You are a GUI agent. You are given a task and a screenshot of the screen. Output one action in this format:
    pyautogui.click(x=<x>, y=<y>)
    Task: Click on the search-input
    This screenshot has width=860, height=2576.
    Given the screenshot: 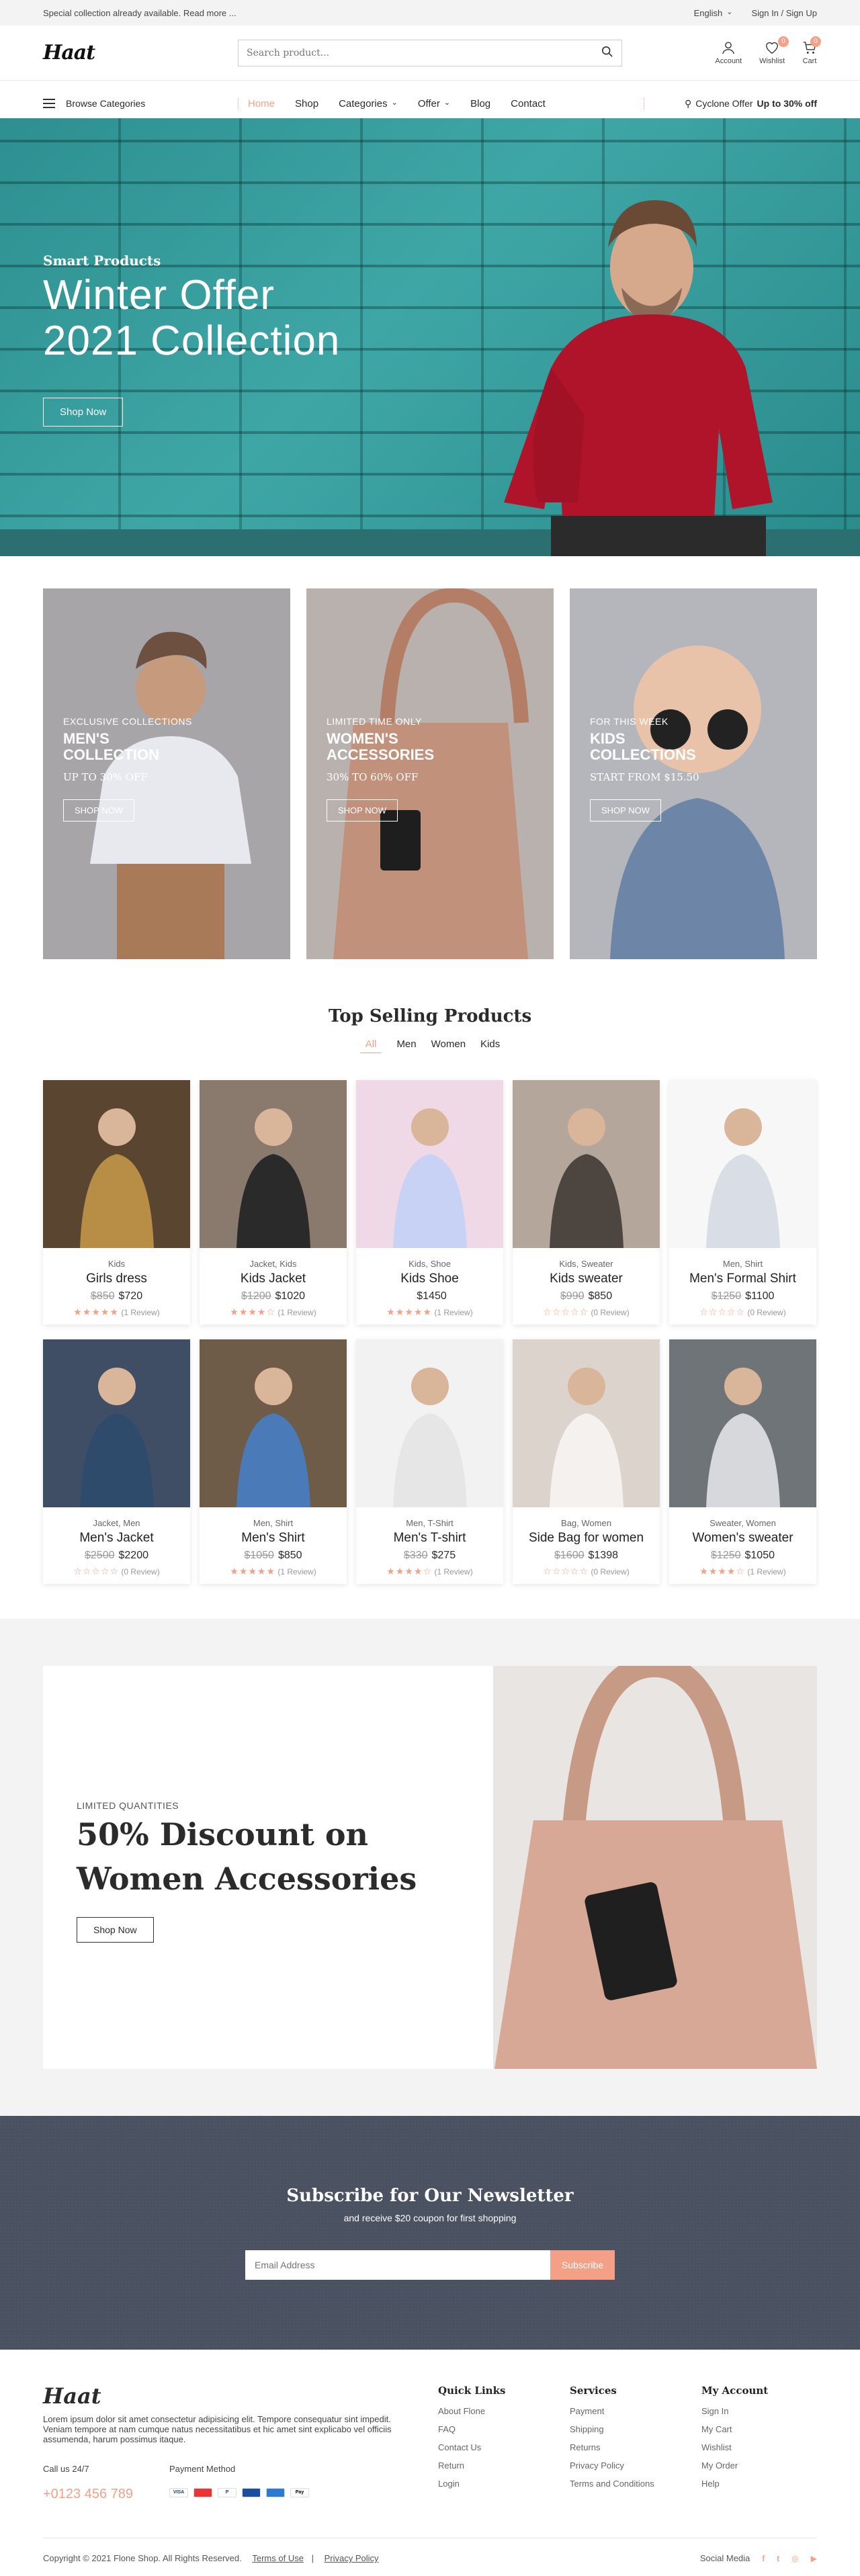 What is the action you would take?
    pyautogui.click(x=412, y=53)
    